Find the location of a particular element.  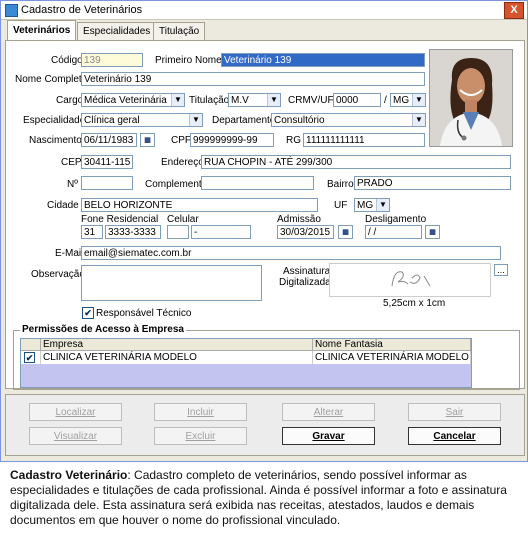

table-row-empresa: CLINICA VETERINÁRIA MODELO is located at coordinates (177, 357).